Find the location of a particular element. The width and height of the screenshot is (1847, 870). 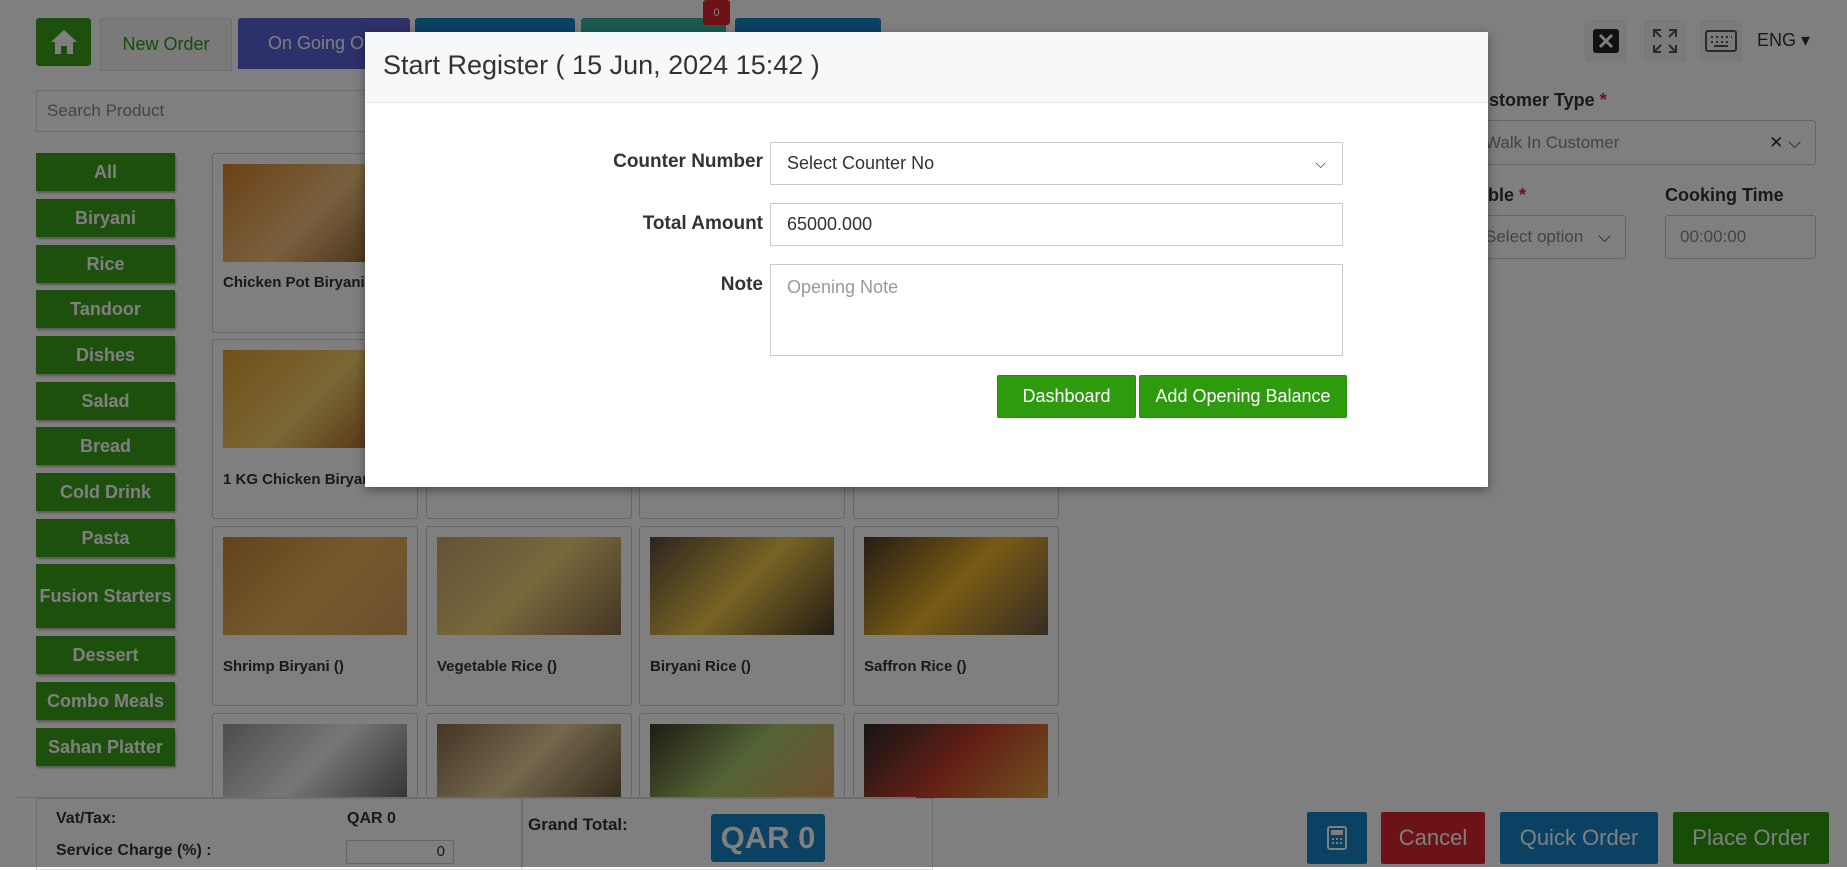

add-opening-balance-button: Add Opening Balance is located at coordinates (1243, 396).